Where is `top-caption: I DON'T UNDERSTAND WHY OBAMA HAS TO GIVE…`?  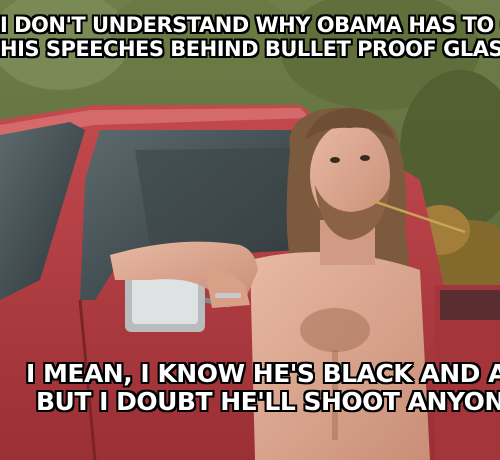
top-caption: I DON'T UNDERSTAND WHY OBAMA HAS TO GIVE… is located at coordinates (250, 37).